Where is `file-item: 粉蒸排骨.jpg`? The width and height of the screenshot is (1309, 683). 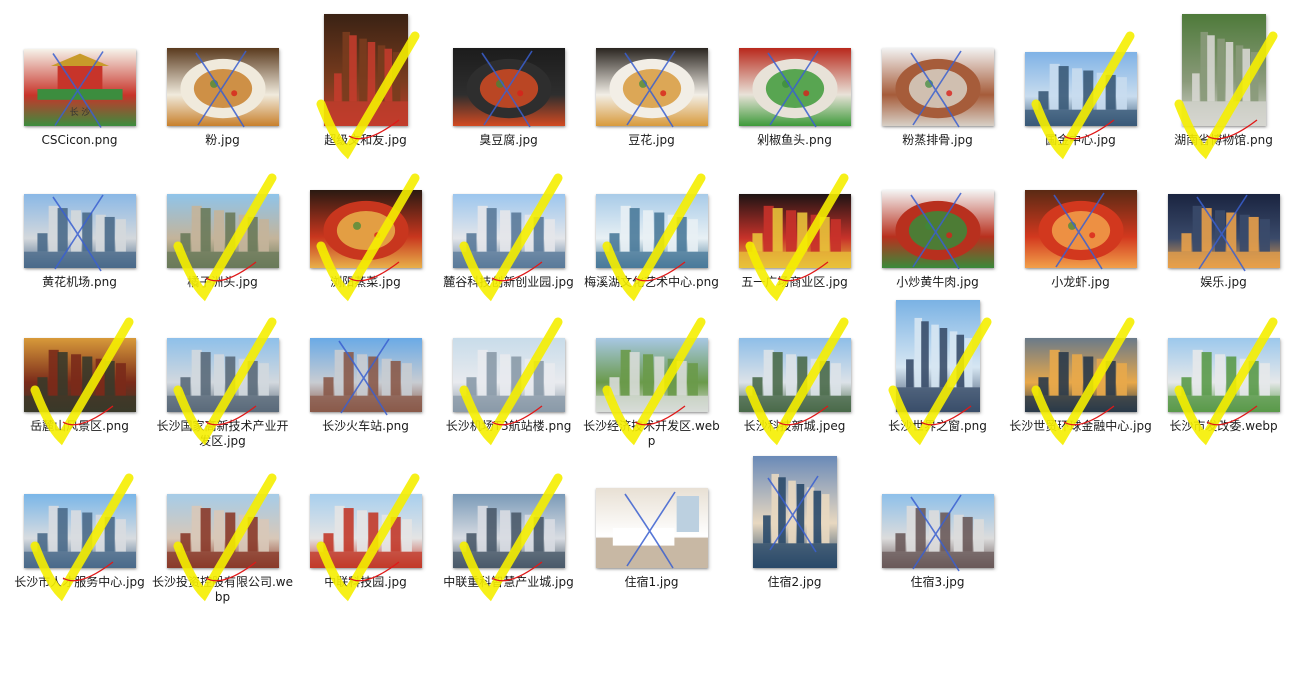
file-item: 粉蒸排骨.jpg is located at coordinates (937, 81).